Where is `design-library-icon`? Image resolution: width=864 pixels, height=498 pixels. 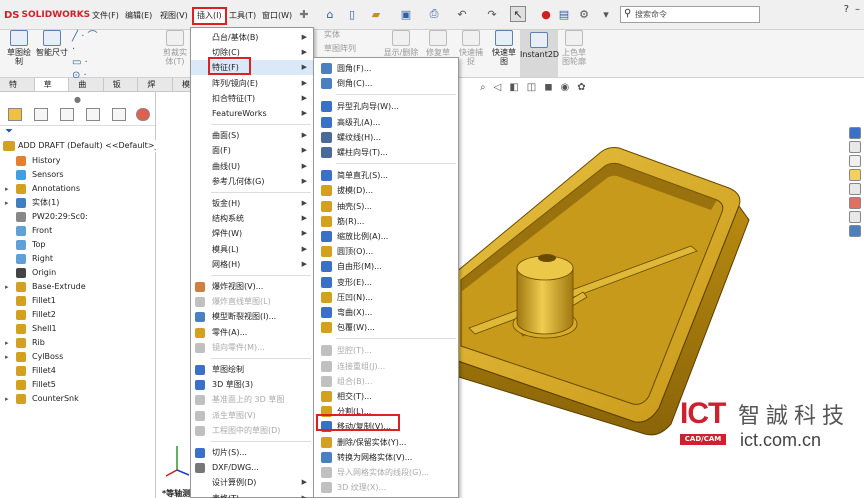
design-library-icon is located at coordinates (855, 161).